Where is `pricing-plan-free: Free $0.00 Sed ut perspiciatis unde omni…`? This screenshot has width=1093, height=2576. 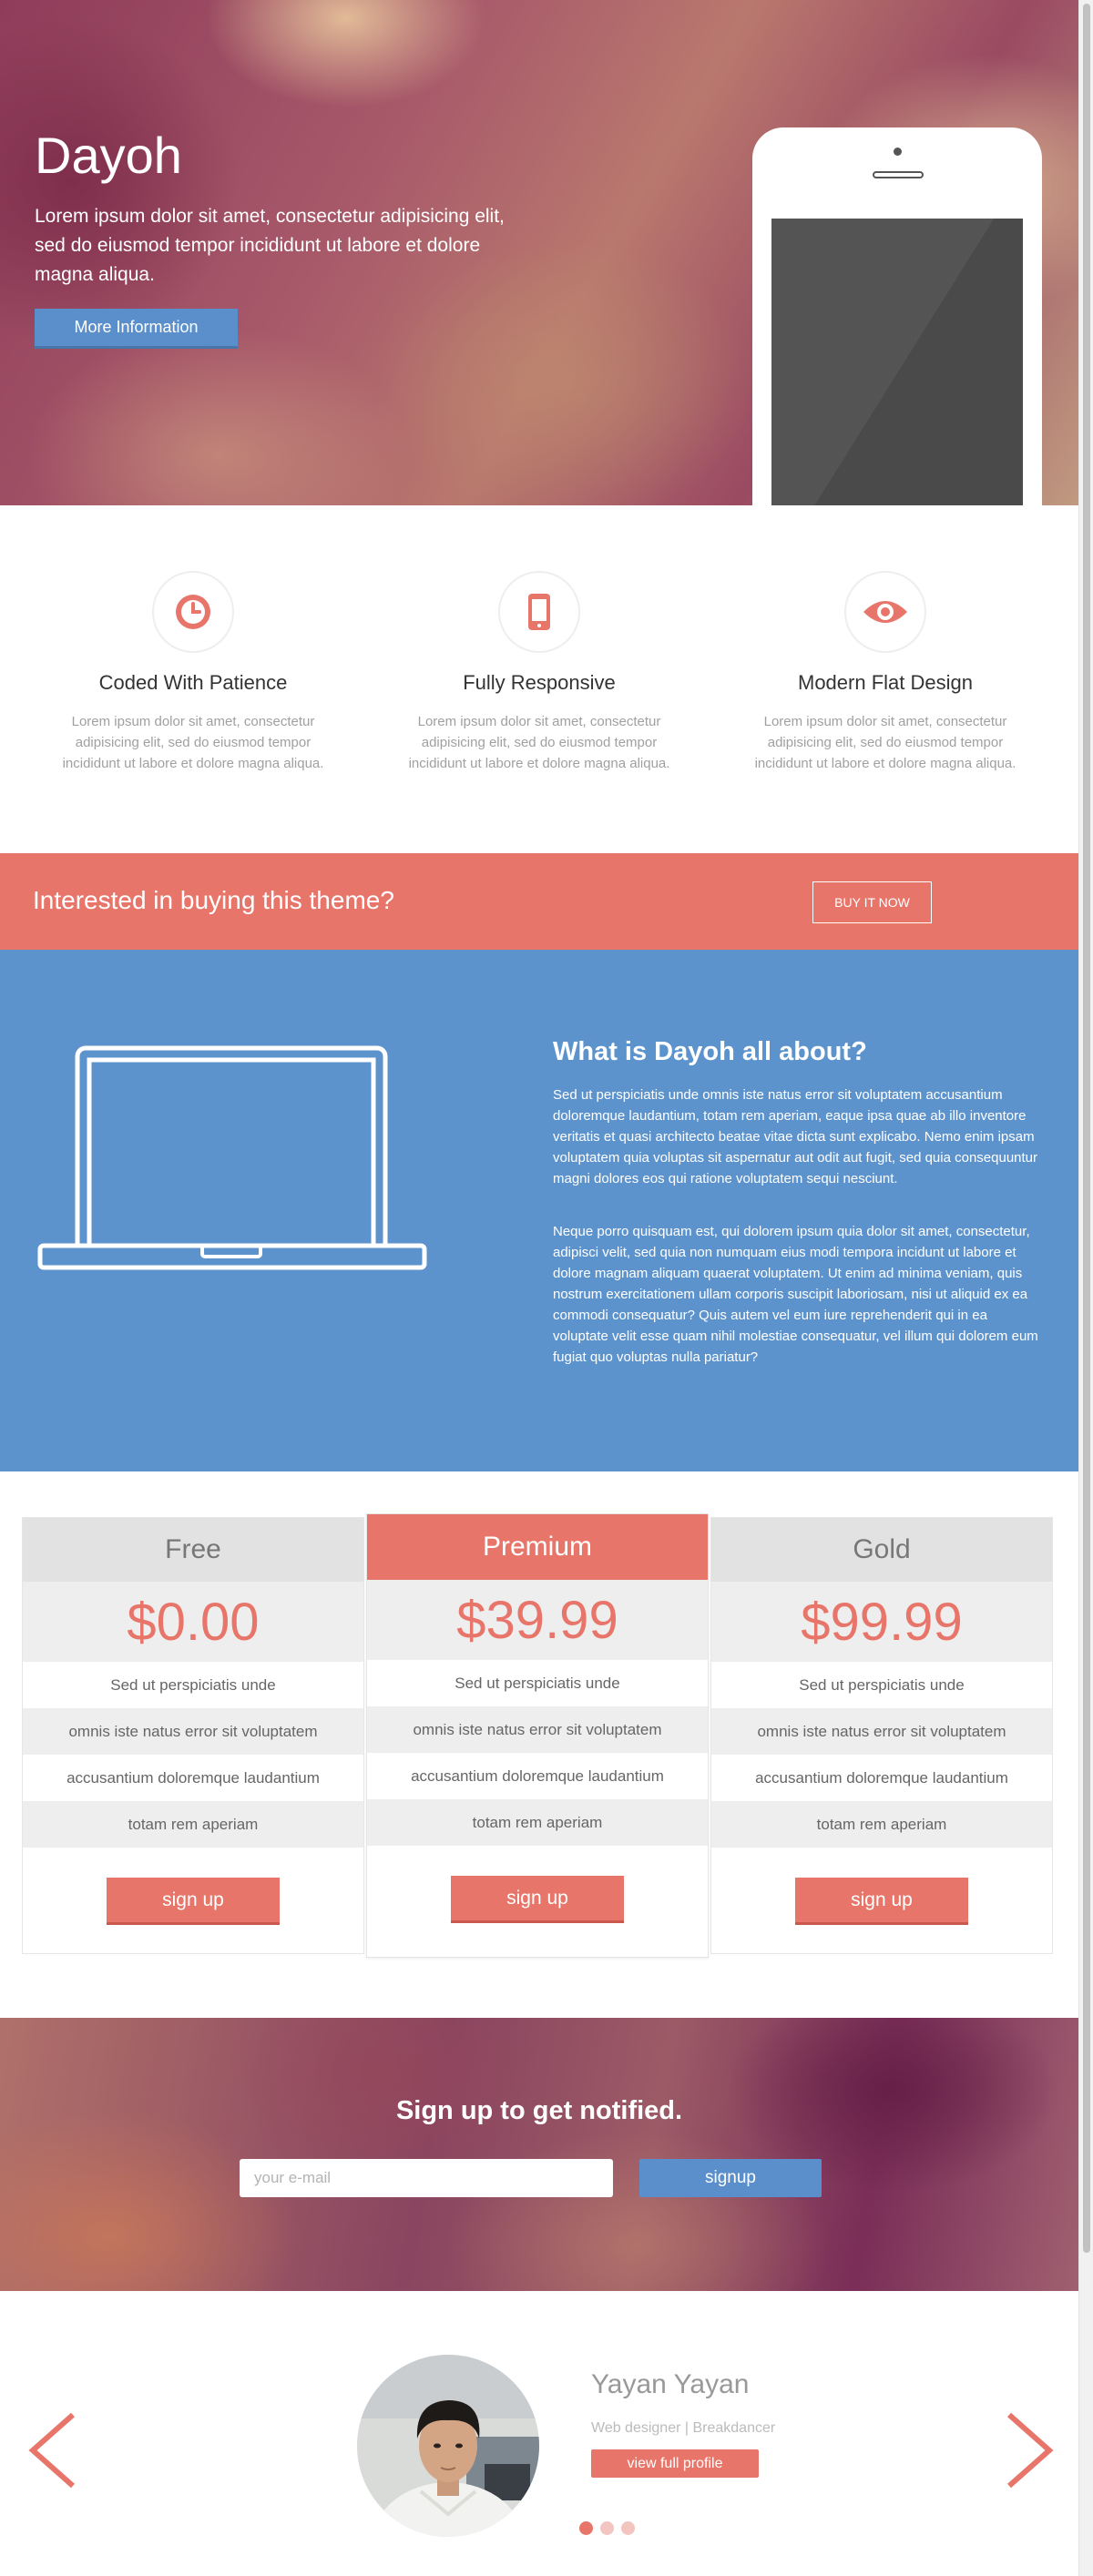 pricing-plan-free: Free $0.00 Sed ut perspiciatis unde omni… is located at coordinates (193, 1736).